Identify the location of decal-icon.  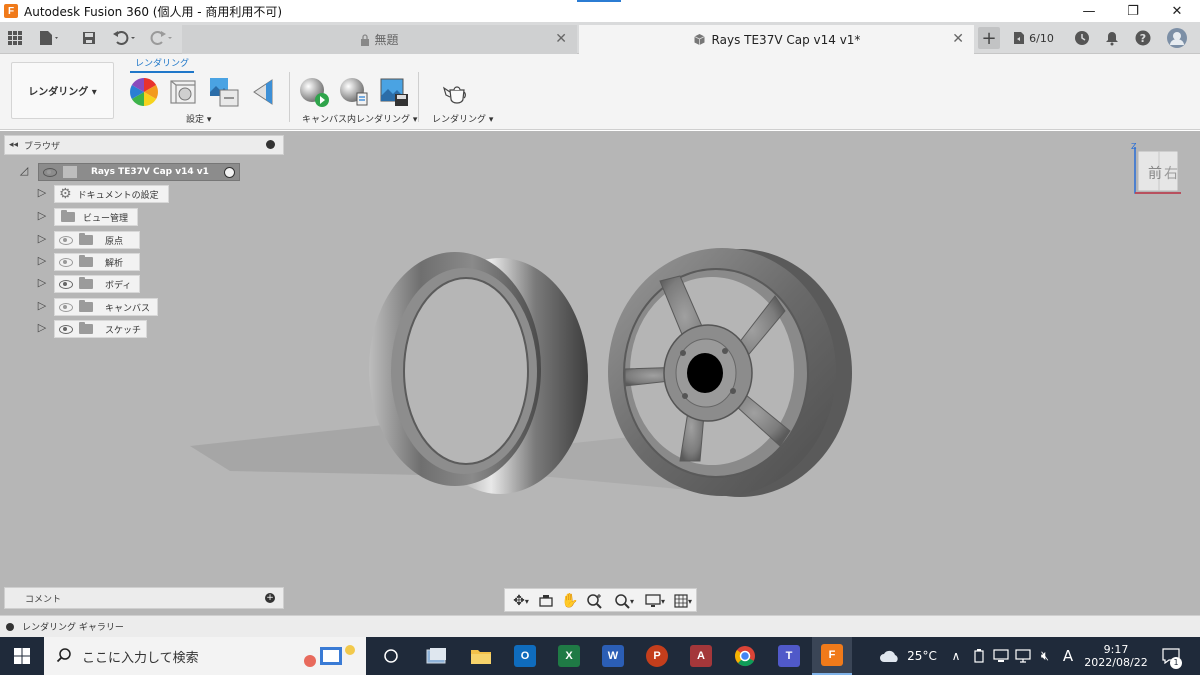
(264, 92).